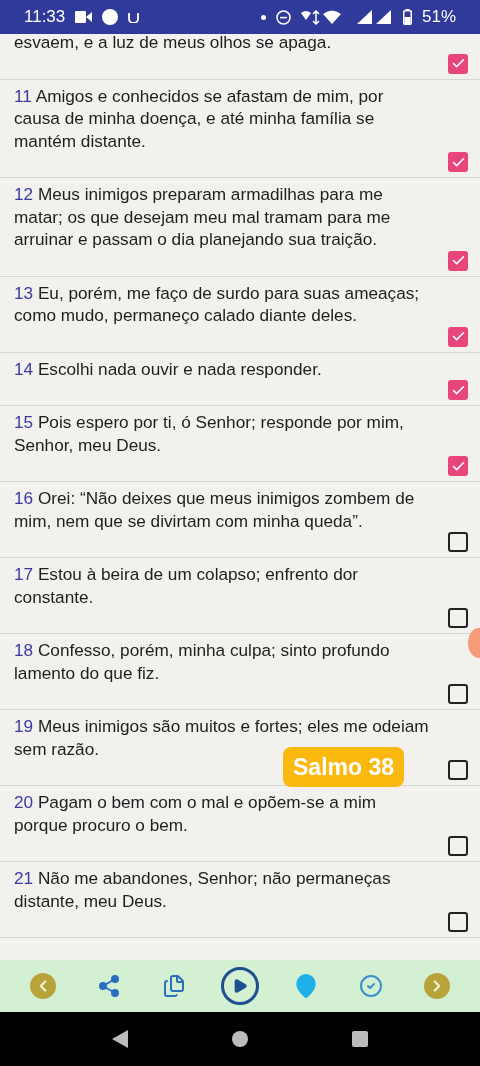 Image resolution: width=480 pixels, height=1066 pixels. I want to click on battery-level: 51%, so click(438, 17).